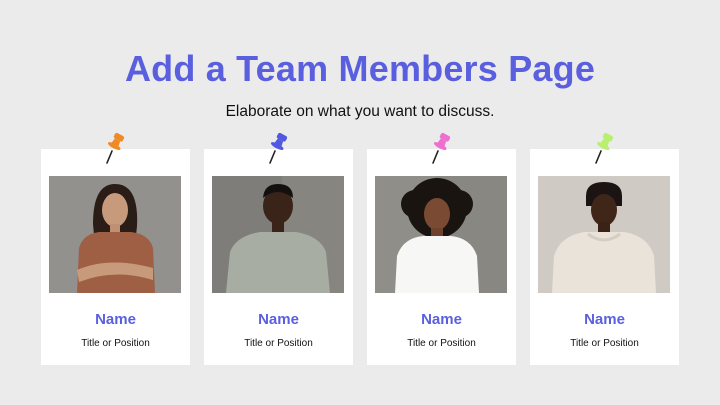 The width and height of the screenshot is (720, 405). What do you see at coordinates (360, 111) in the screenshot?
I see `page-subtitle: Elaborate on what you want to discuss.` at bounding box center [360, 111].